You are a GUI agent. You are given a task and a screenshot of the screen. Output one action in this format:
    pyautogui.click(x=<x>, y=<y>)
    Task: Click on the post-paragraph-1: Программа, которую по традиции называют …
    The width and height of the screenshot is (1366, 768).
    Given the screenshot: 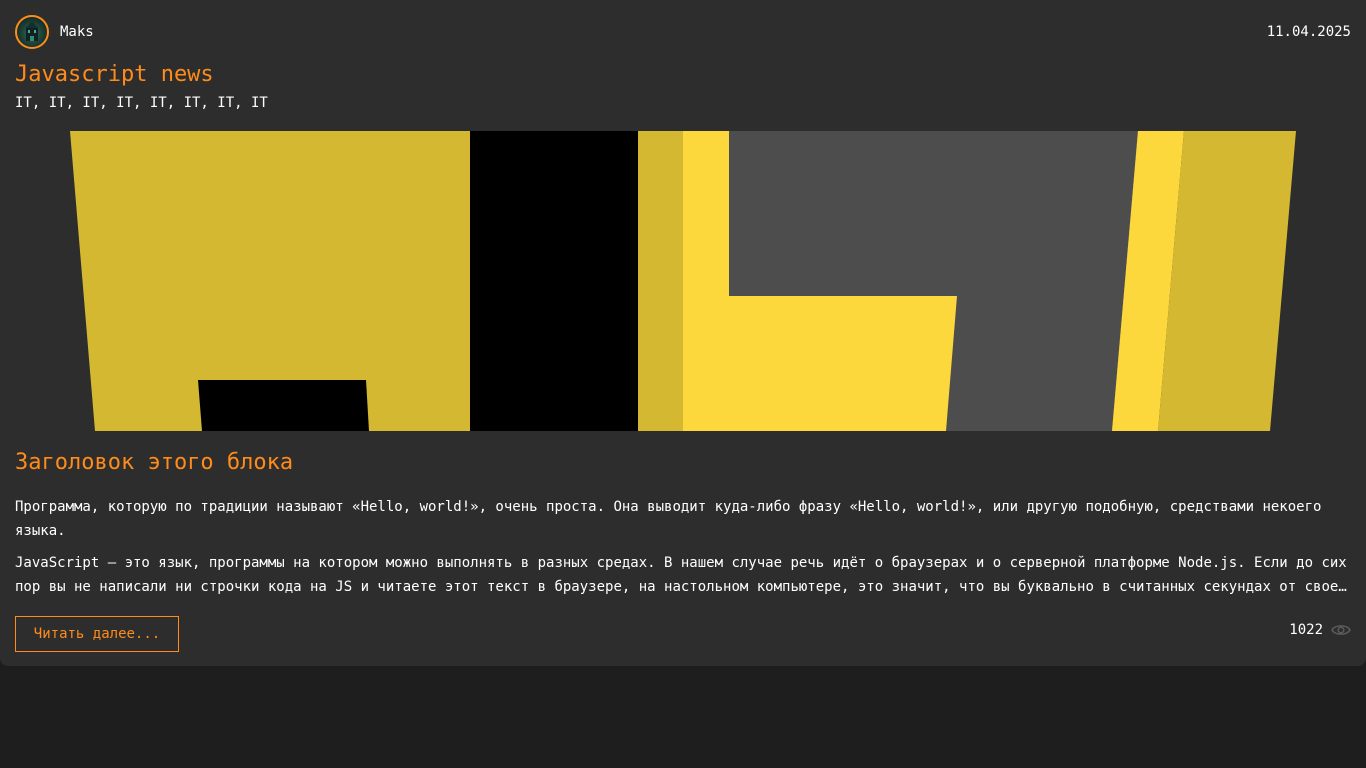 What is the action you would take?
    pyautogui.click(x=668, y=519)
    